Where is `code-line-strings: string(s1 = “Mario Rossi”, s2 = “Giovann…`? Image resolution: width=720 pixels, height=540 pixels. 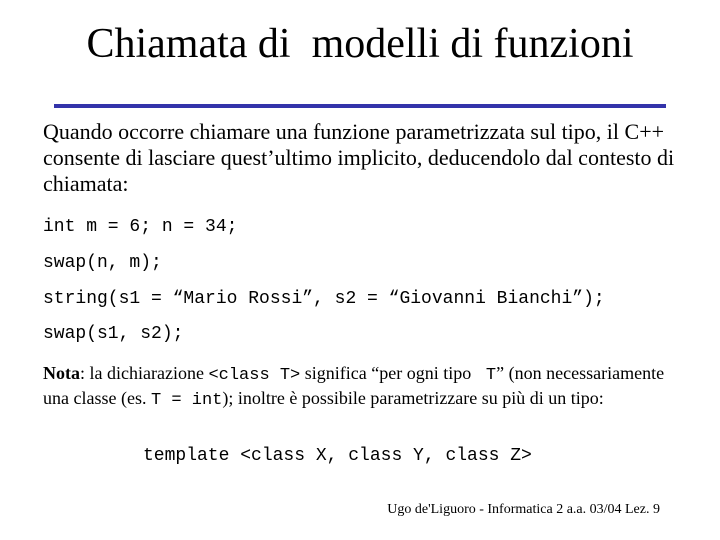
code-line-strings: string(s1 = “Mario Rossi”, s2 = “Giovann… is located at coordinates (324, 299).